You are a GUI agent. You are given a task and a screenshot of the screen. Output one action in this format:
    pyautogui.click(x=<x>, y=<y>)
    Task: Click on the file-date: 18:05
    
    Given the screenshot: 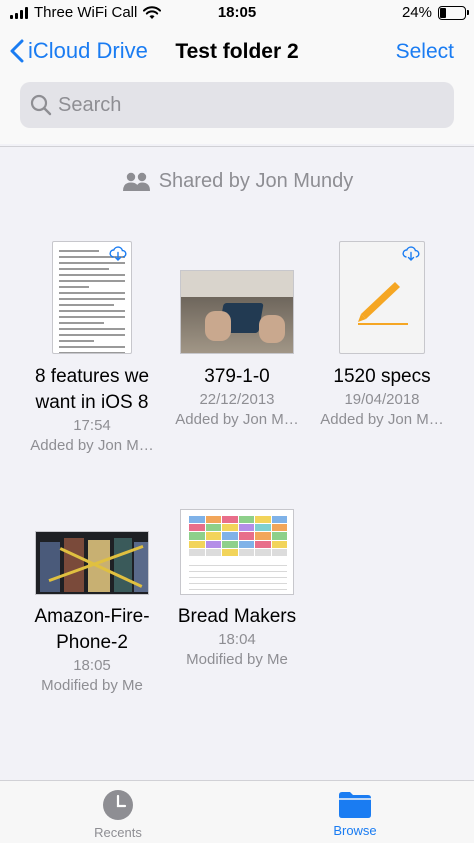 What is the action you would take?
    pyautogui.click(x=92, y=665)
    